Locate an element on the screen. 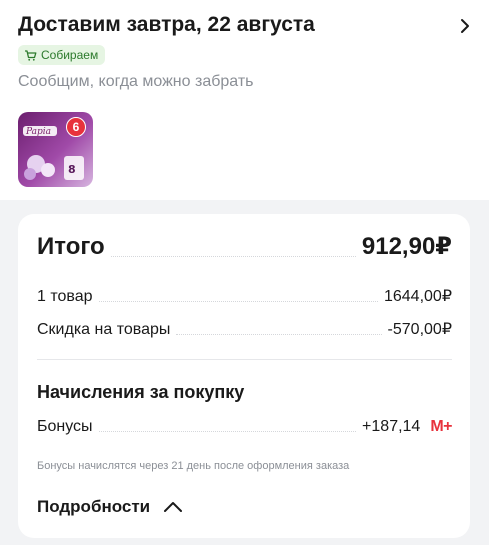 Image resolution: width=489 pixels, height=545 pixels. cart-icon is located at coordinates (31, 55).